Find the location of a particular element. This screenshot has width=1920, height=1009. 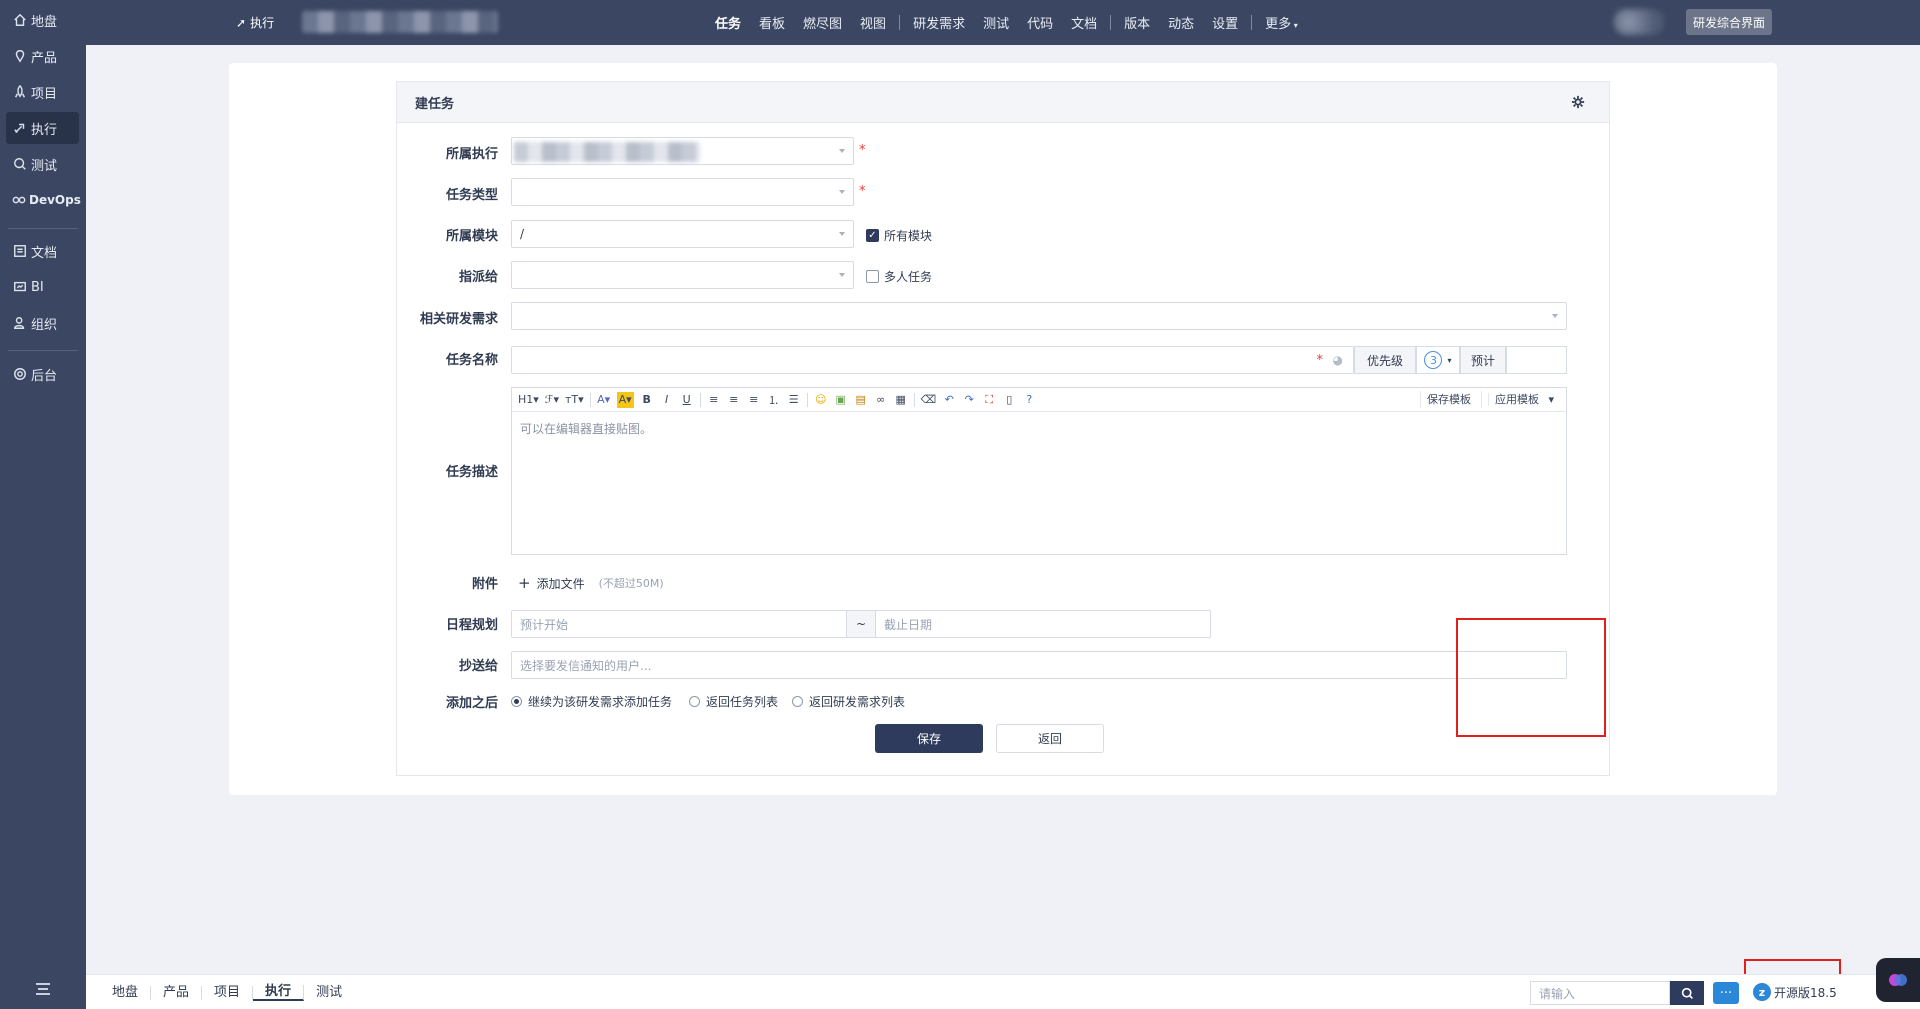

link-icon: ∞ is located at coordinates (881, 400).